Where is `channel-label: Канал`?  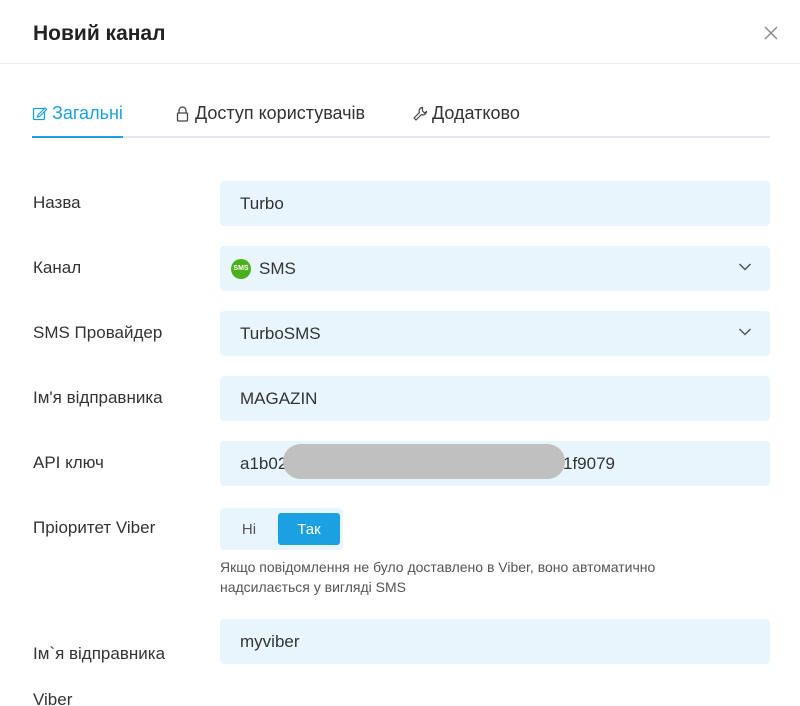 channel-label: Канал is located at coordinates (57, 267).